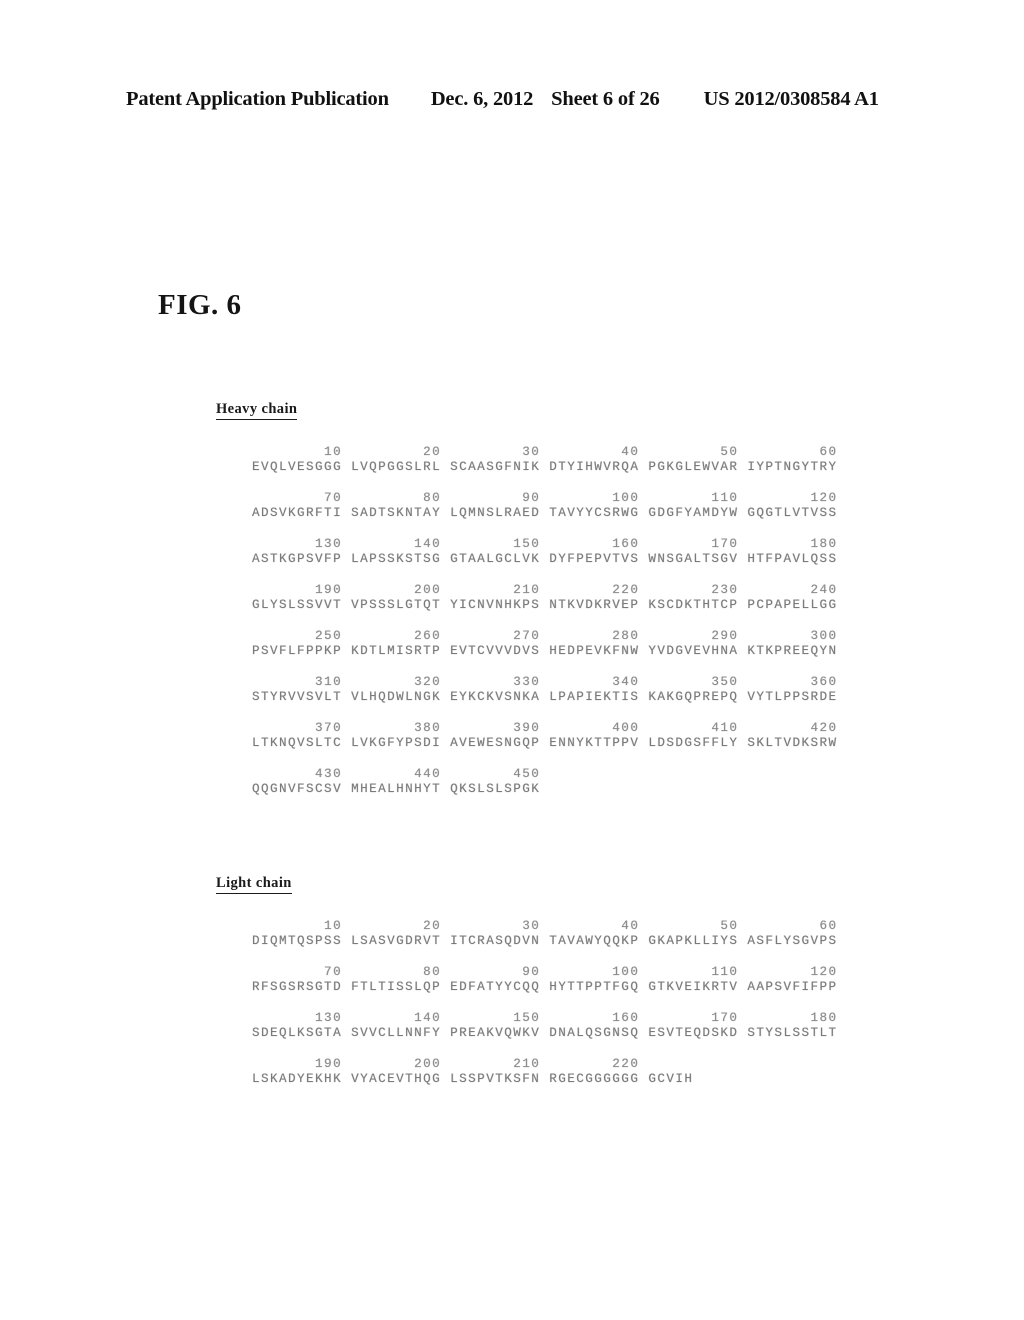 The height and width of the screenshot is (1320, 1024). Describe the element at coordinates (545, 728) in the screenshot. I see `sequence-position-numbers: 370 380 390 400 410 420` at that location.